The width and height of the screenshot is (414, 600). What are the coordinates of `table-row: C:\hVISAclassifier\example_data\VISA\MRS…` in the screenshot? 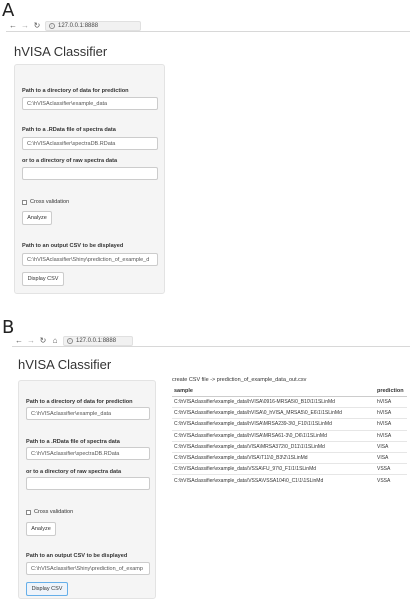 It's located at (289, 446).